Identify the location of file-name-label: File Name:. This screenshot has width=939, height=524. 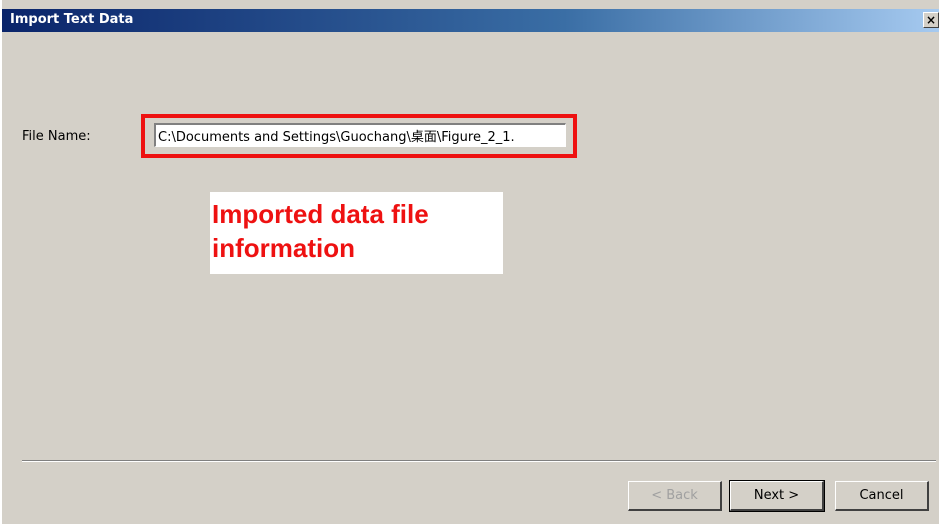
(56, 136).